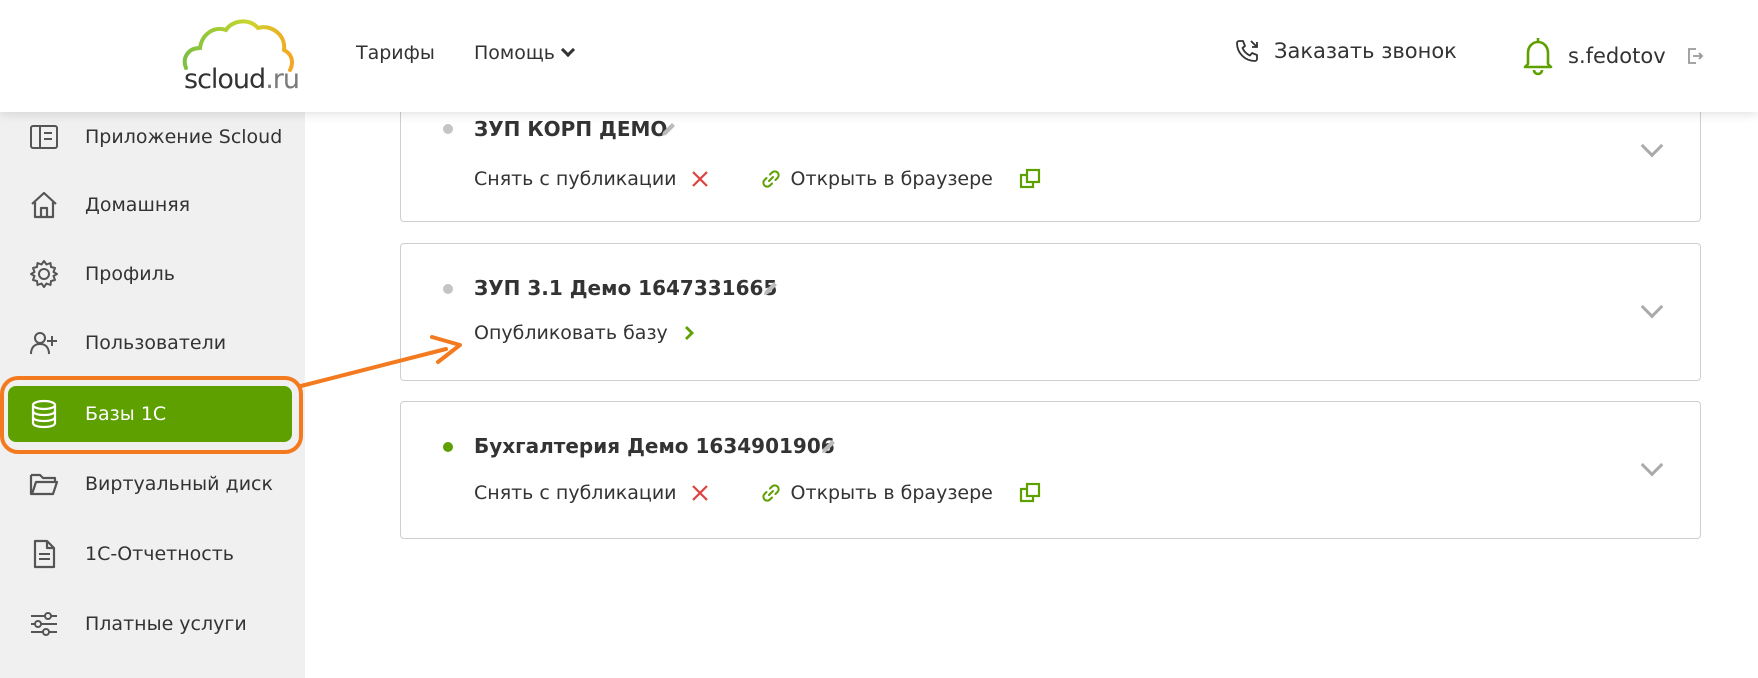 This screenshot has width=1758, height=678. Describe the element at coordinates (448, 447) in the screenshot. I see `status-dot-active` at that location.